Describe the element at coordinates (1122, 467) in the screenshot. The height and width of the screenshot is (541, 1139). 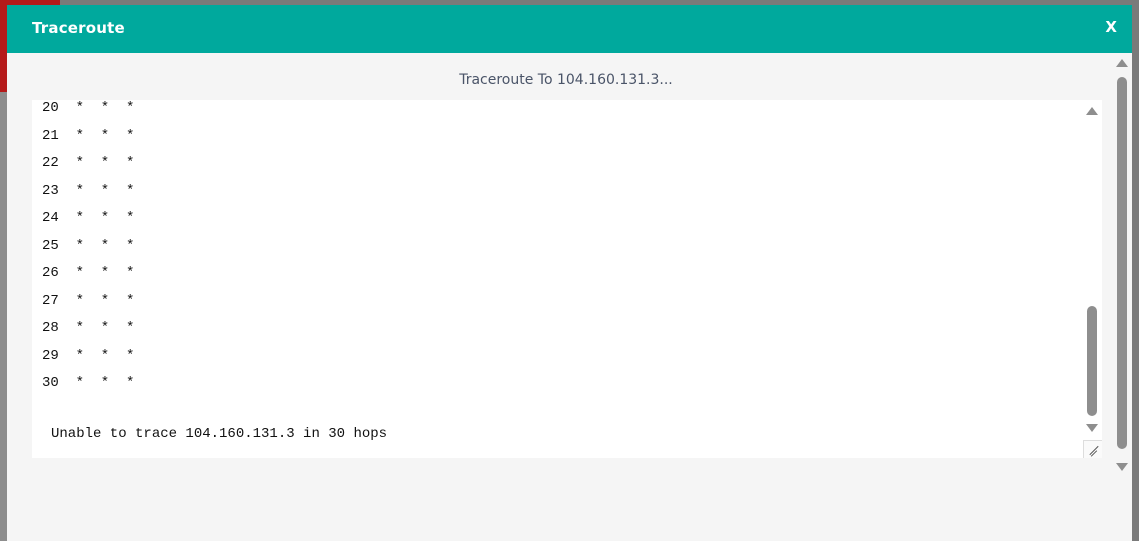
I see `dialog-scroll-down-arrow-icon` at that location.